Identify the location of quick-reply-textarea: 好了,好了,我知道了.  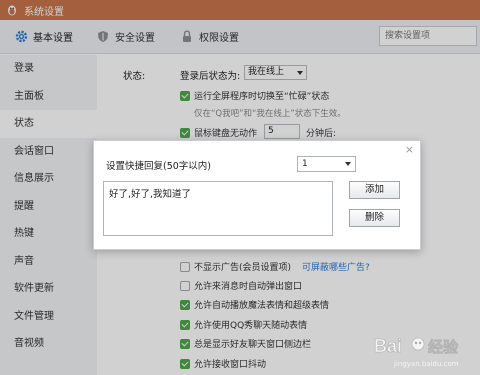
(218, 208).